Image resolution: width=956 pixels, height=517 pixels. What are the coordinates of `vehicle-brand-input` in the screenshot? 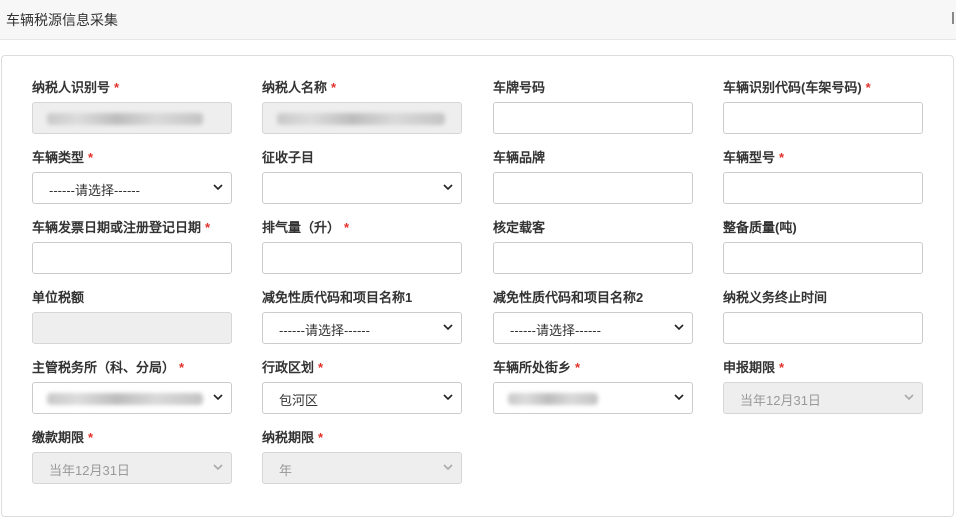 It's located at (593, 188).